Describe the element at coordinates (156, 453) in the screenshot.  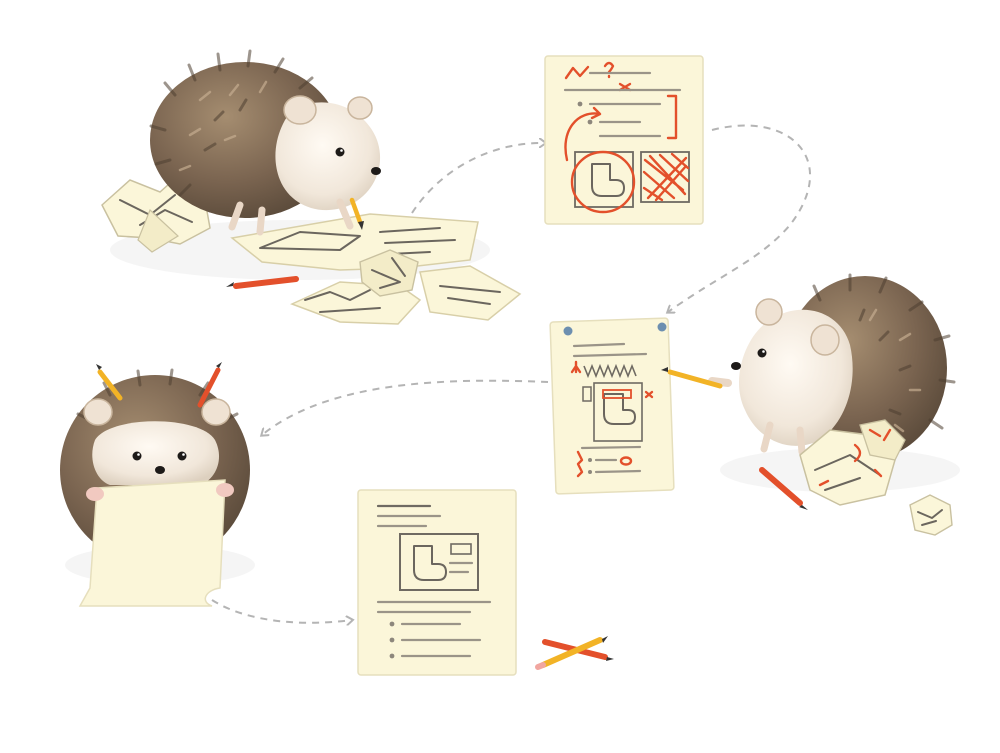
I see `hedgehog-face` at that location.